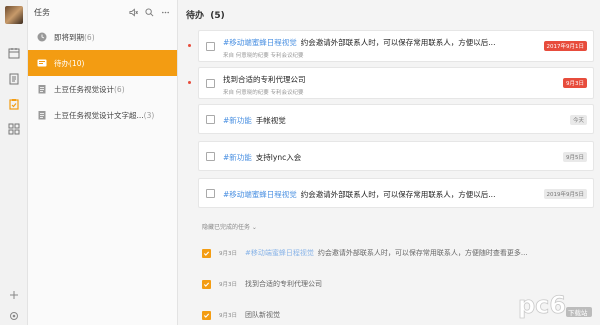 Image resolution: width=600 pixels, height=325 pixels. What do you see at coordinates (278, 157) in the screenshot?
I see `task-text: 支持lync入会` at bounding box center [278, 157].